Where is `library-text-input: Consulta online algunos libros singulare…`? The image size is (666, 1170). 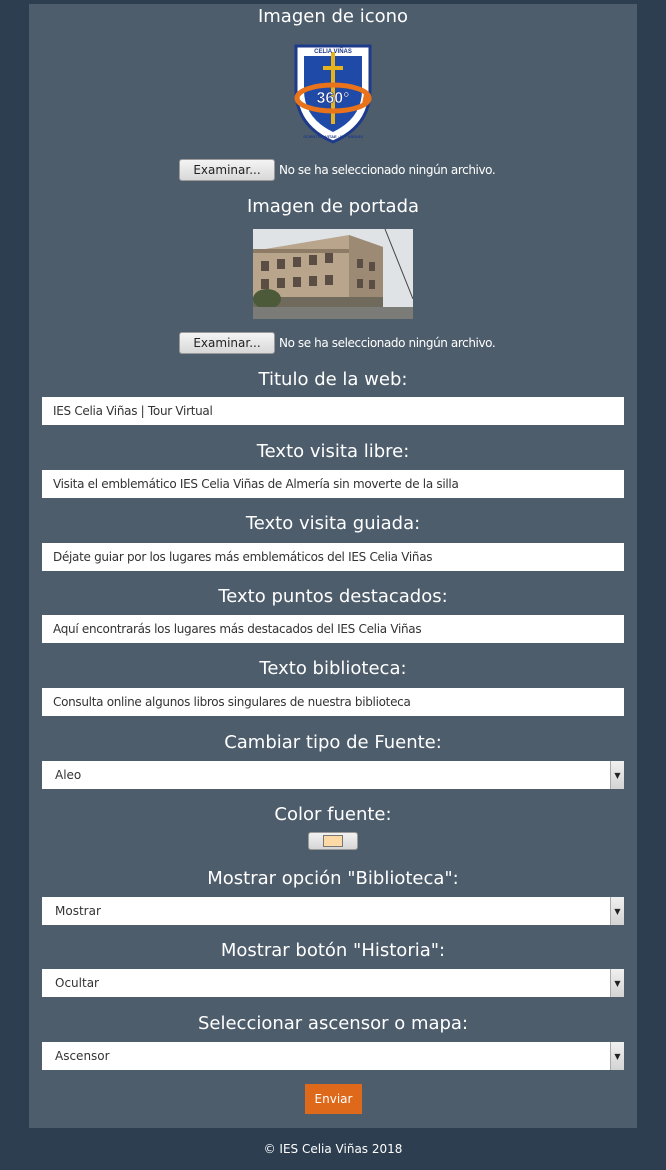 library-text-input: Consulta online algunos libros singulare… is located at coordinates (333, 702).